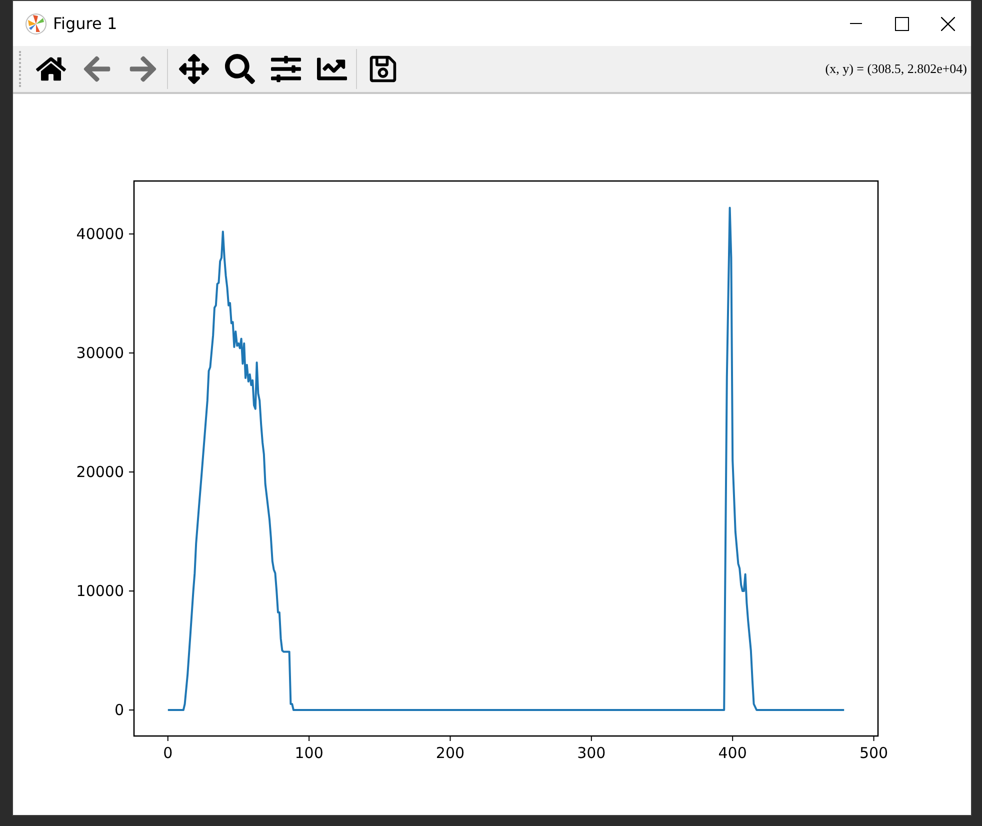 This screenshot has height=826, width=982. Describe the element at coordinates (856, 23) in the screenshot. I see `minimize-icon` at that location.